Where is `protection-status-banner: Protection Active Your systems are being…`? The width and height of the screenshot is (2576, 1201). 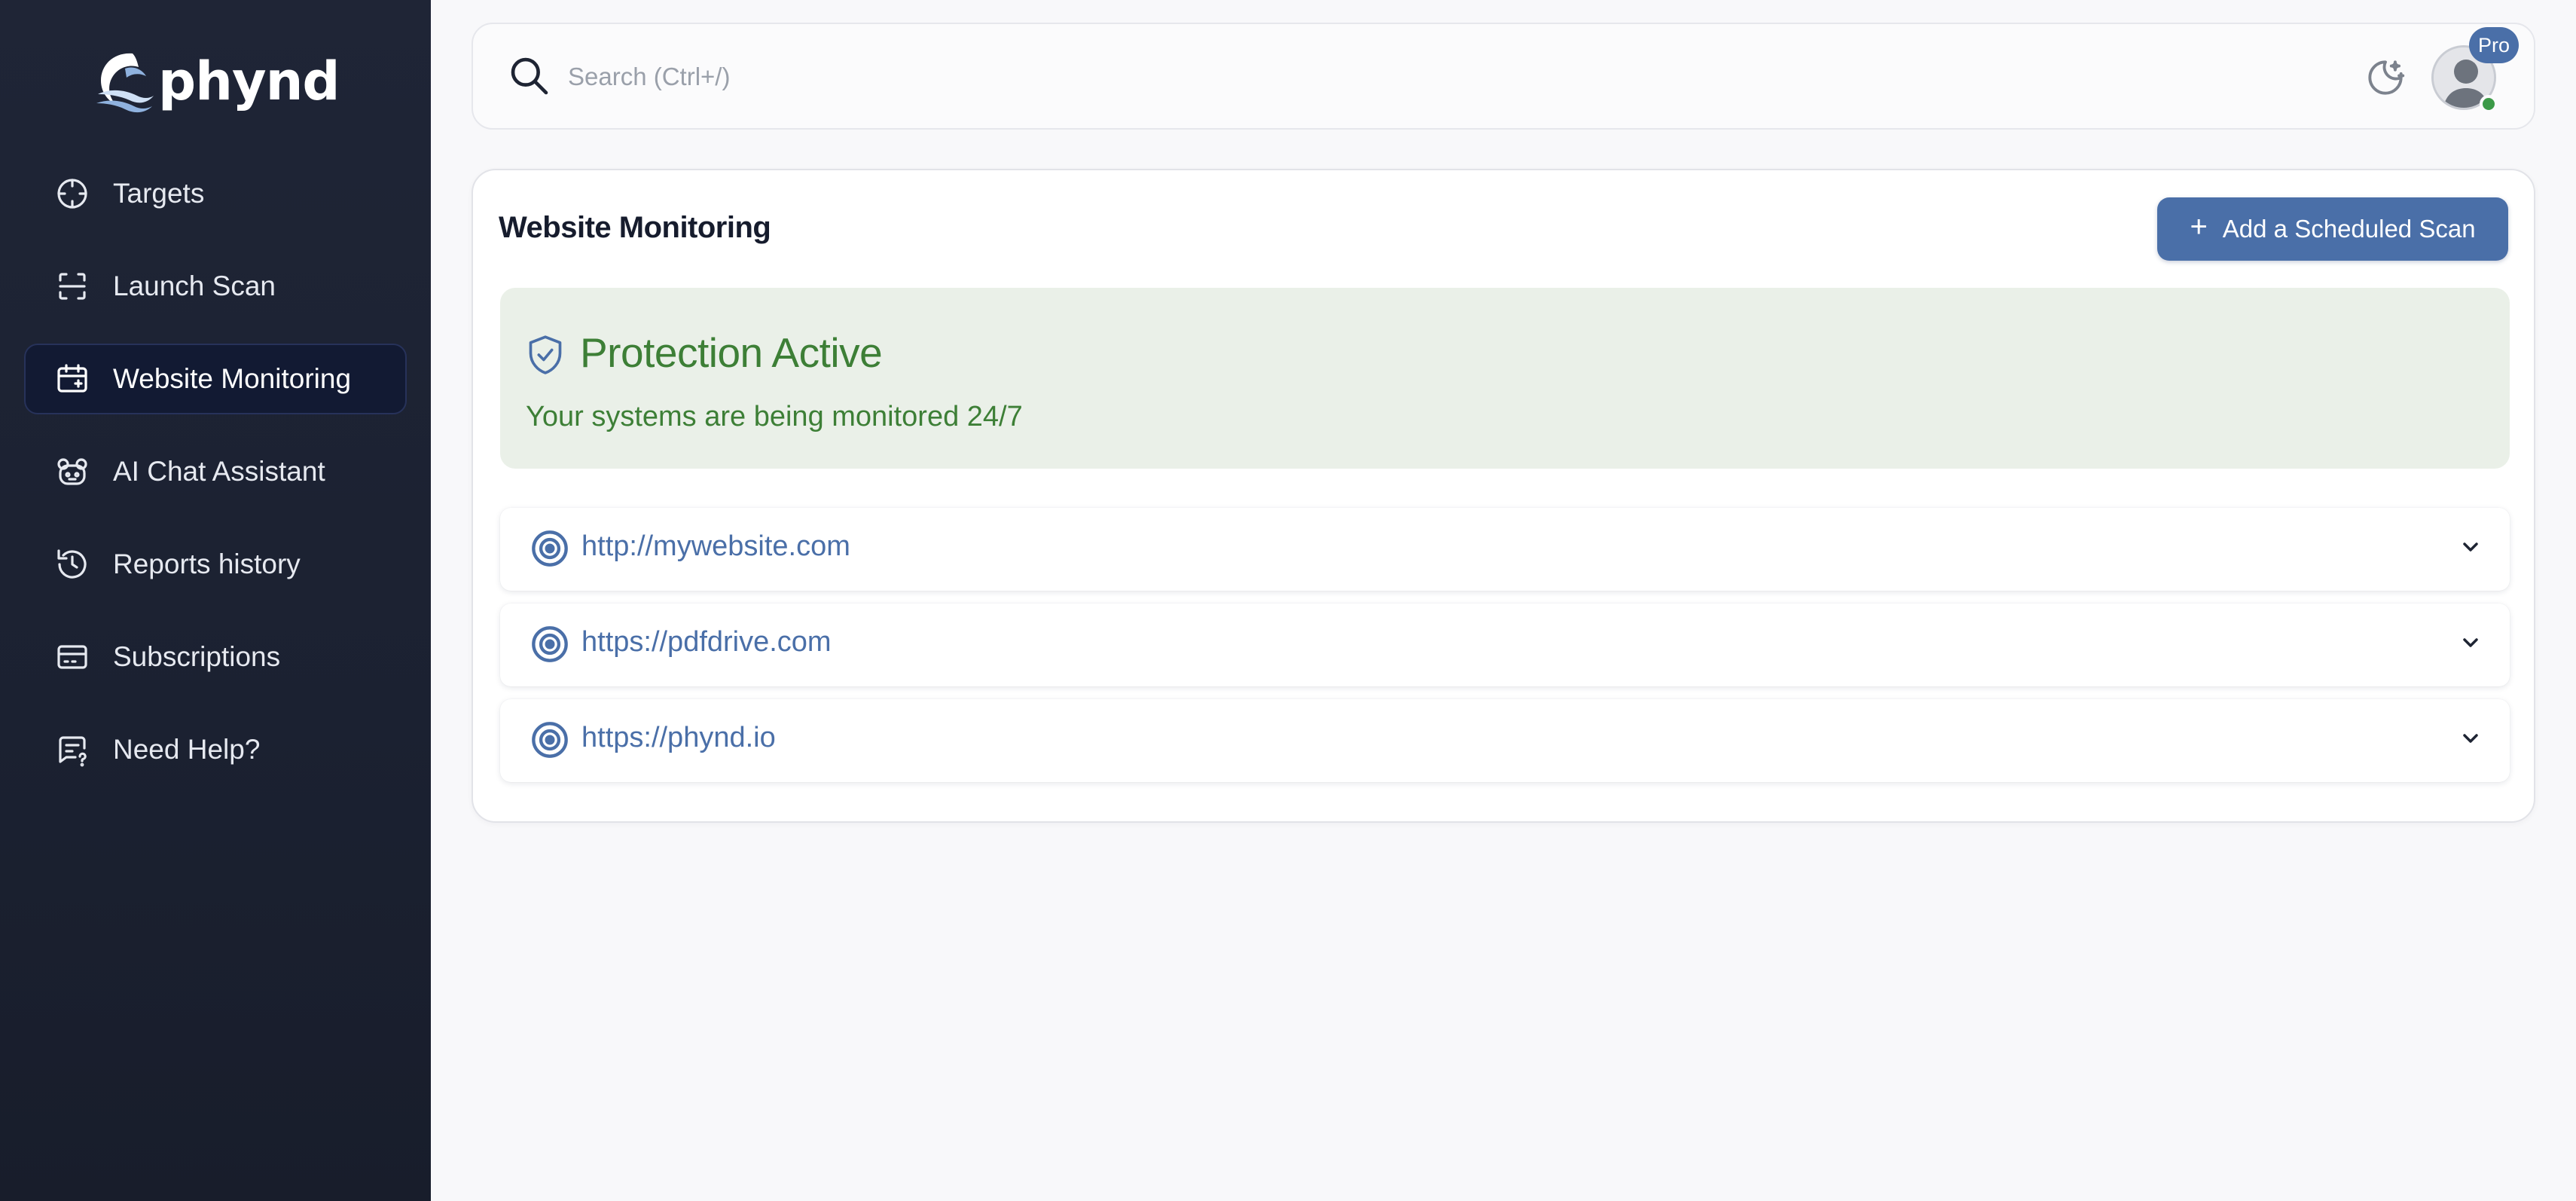 protection-status-banner: Protection Active Your systems are being… is located at coordinates (1505, 378).